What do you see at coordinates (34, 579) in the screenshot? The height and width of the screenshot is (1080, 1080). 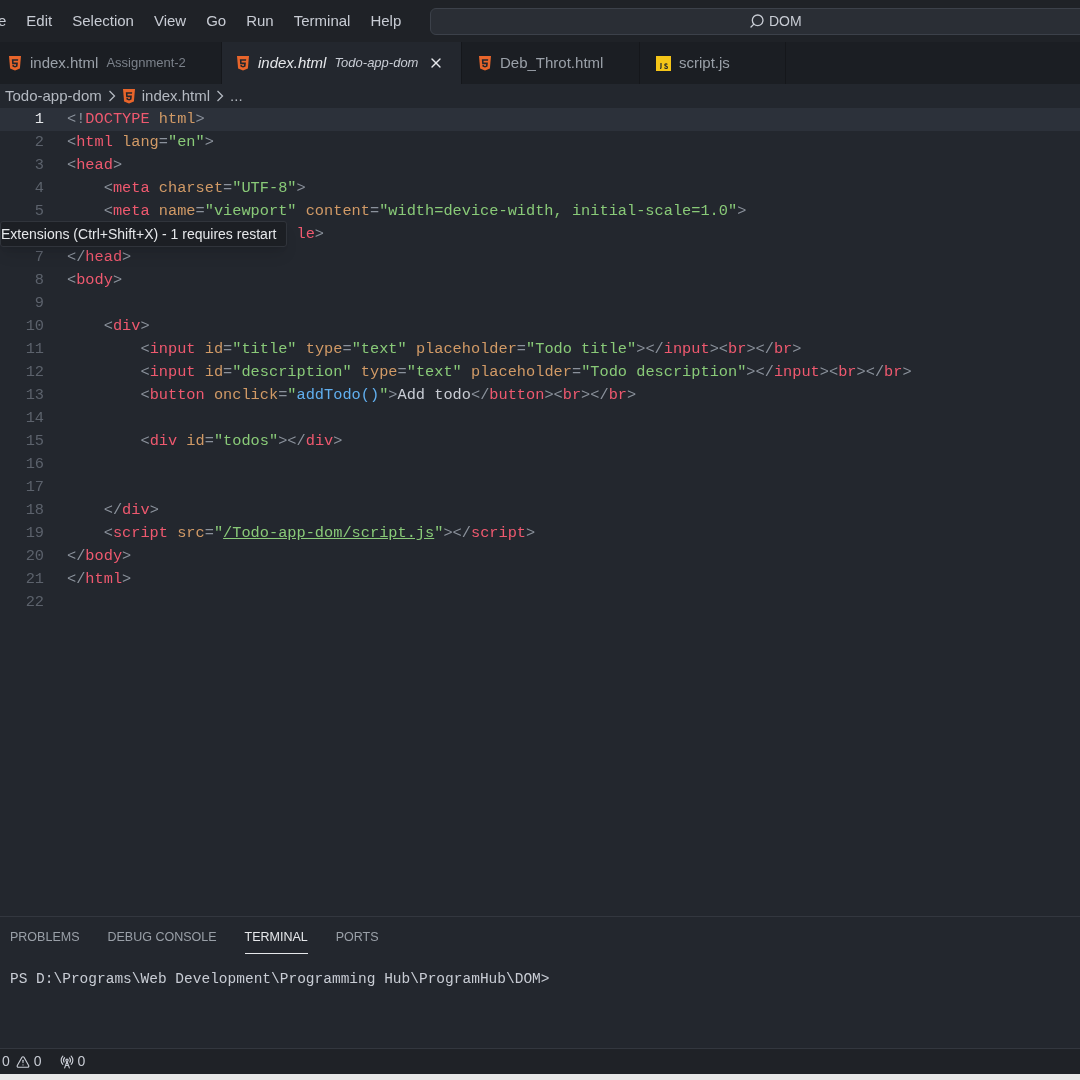 I see `line-number: 21` at bounding box center [34, 579].